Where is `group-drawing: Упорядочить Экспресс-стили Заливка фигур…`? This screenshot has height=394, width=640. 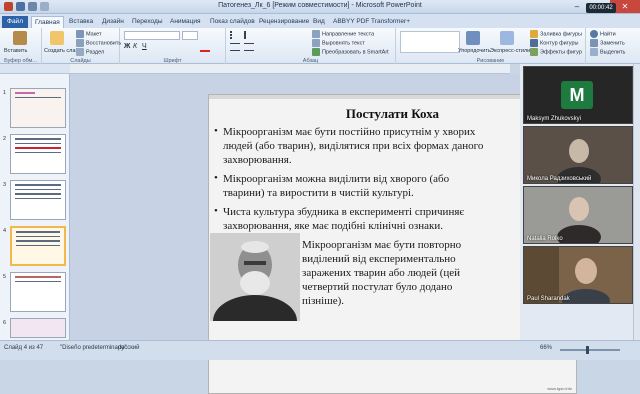
group-drawing: Упорядочить Экспресс-стили Заливка фигур… is located at coordinates (491, 46).